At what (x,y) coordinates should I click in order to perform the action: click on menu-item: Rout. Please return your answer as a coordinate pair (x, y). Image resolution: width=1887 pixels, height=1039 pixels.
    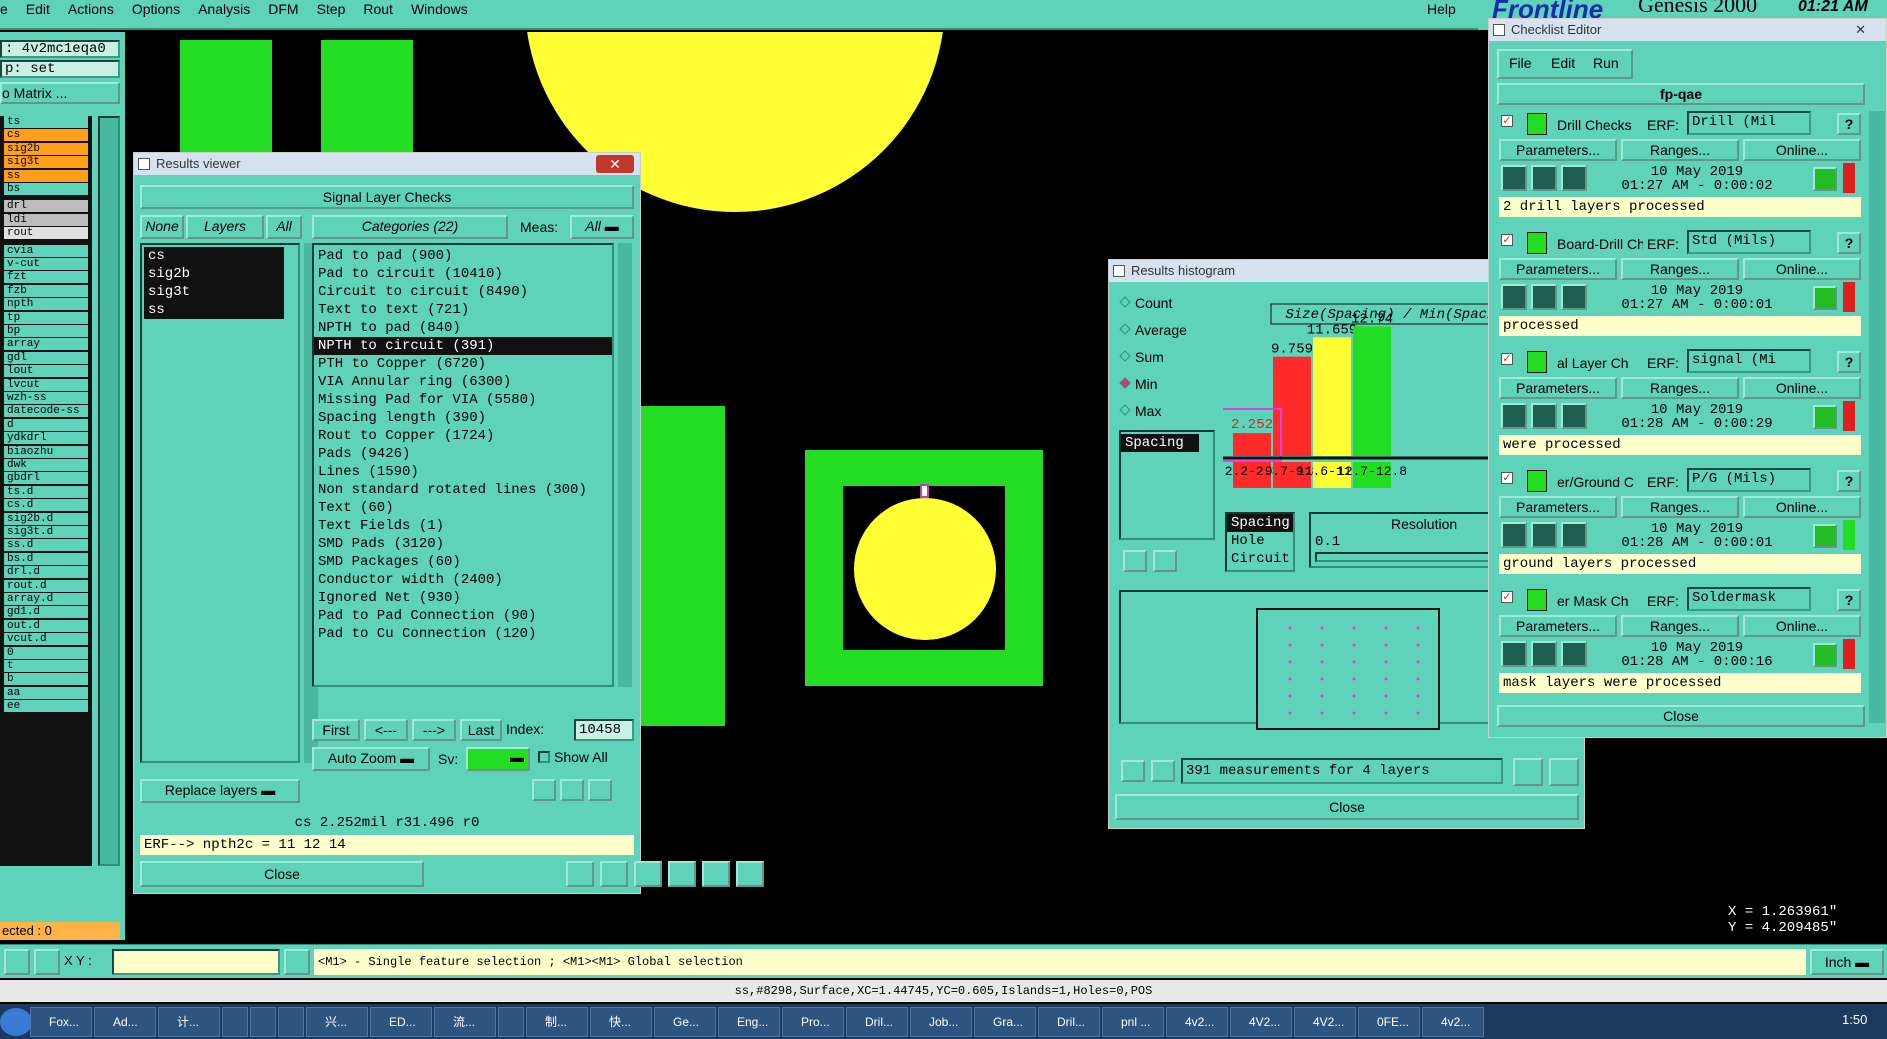
    Looking at the image, I should click on (377, 10).